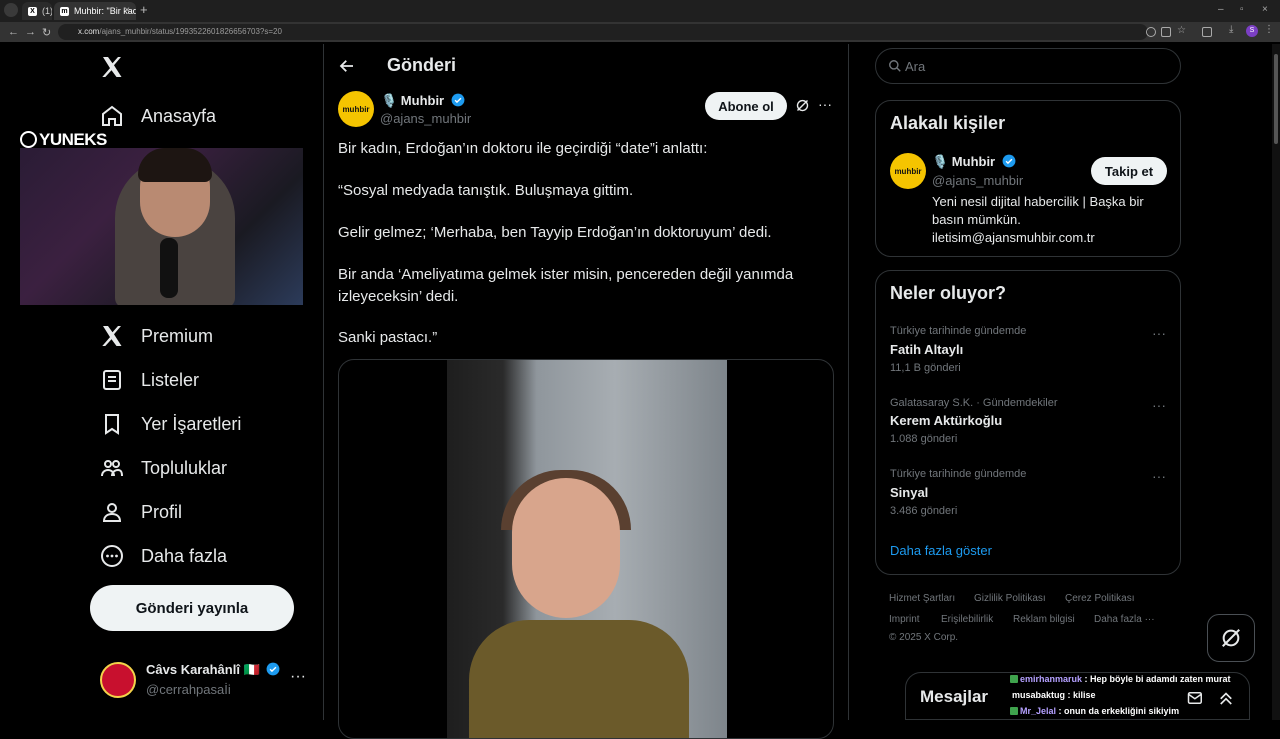 Image resolution: width=1280 pixels, height=739 pixels. Describe the element at coordinates (47, 11) in the screenshot. I see `tab-label: (1) X'te` at that location.